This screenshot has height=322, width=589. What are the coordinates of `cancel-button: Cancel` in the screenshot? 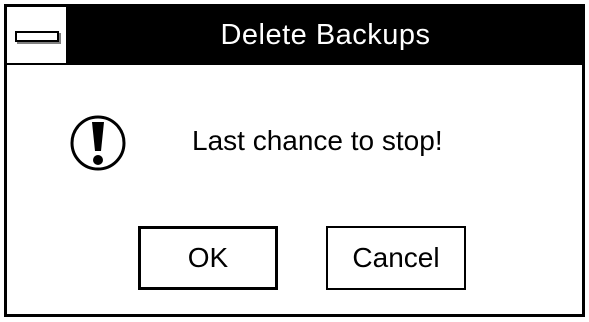 It's located at (396, 258).